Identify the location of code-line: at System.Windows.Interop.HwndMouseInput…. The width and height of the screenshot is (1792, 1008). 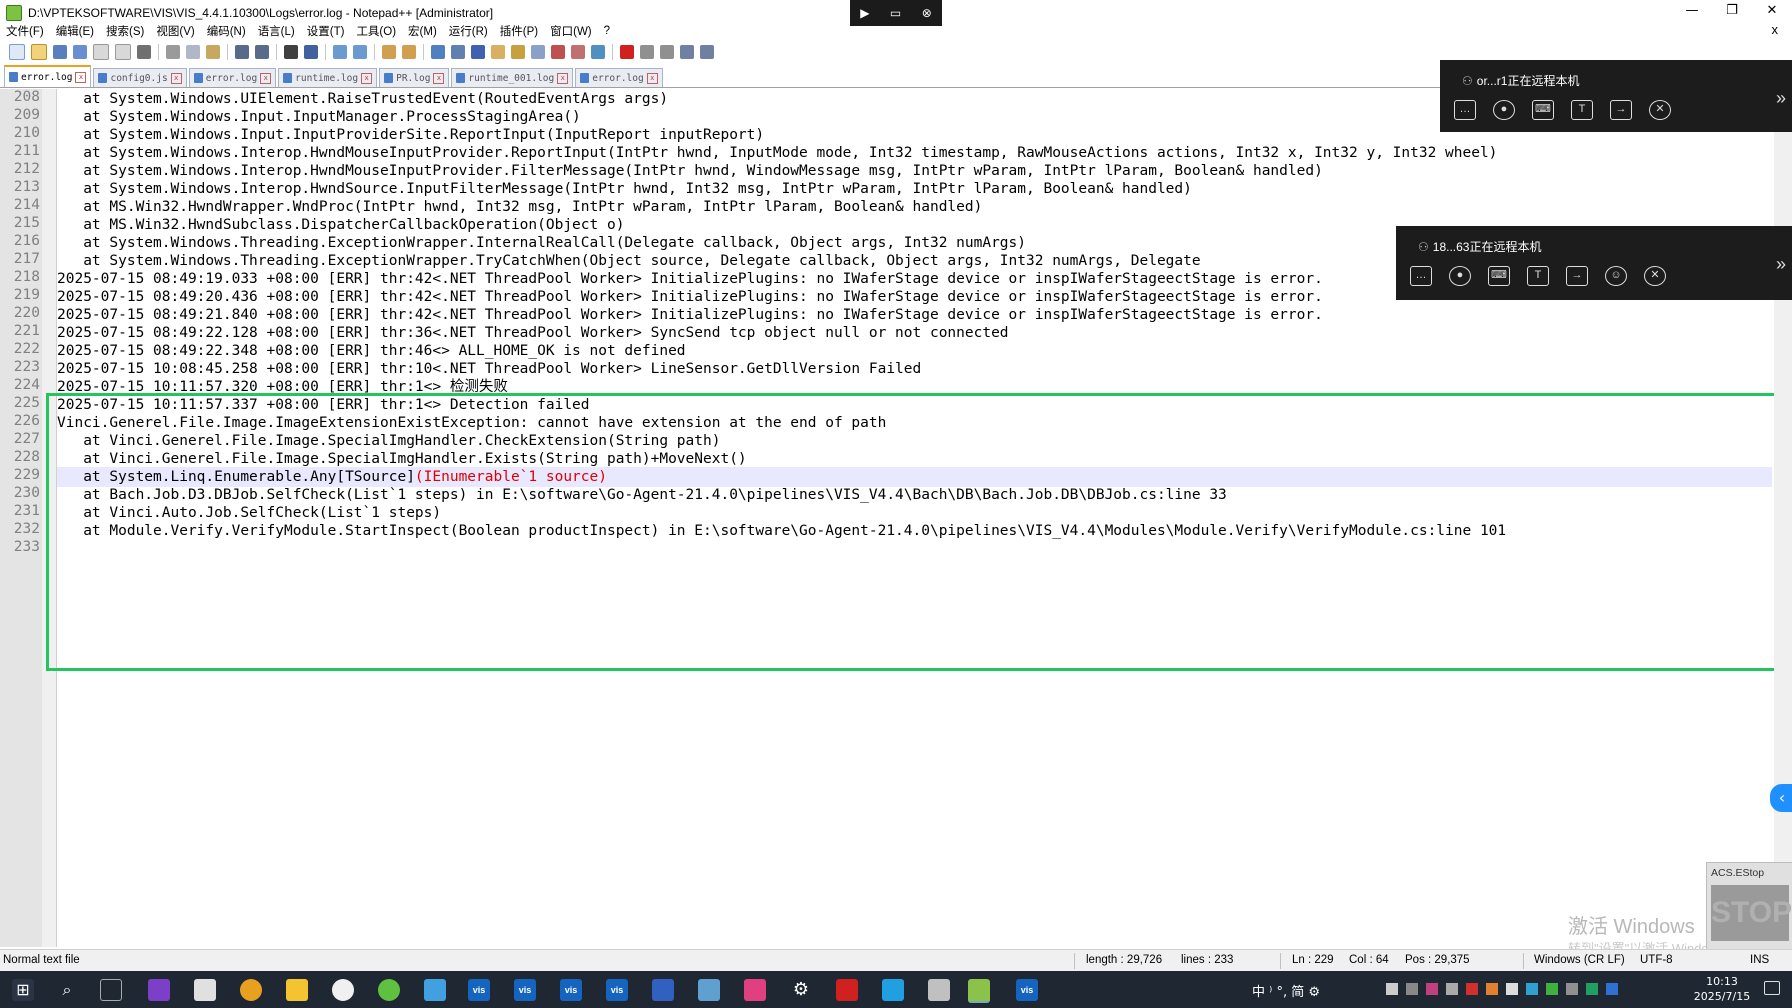
(777, 153).